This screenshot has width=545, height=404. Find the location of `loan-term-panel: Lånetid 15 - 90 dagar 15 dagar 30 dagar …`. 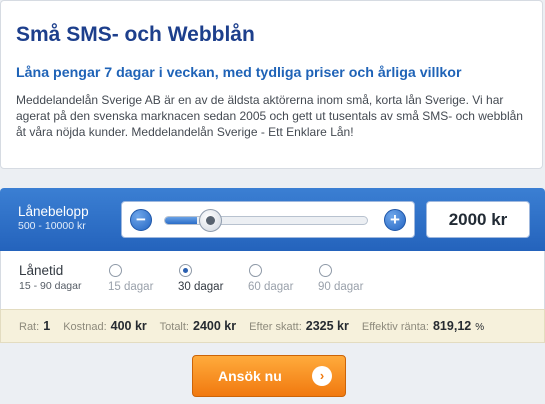

loan-term-panel: Lånetid 15 - 90 dagar 15 dagar 30 dagar … is located at coordinates (272, 280).